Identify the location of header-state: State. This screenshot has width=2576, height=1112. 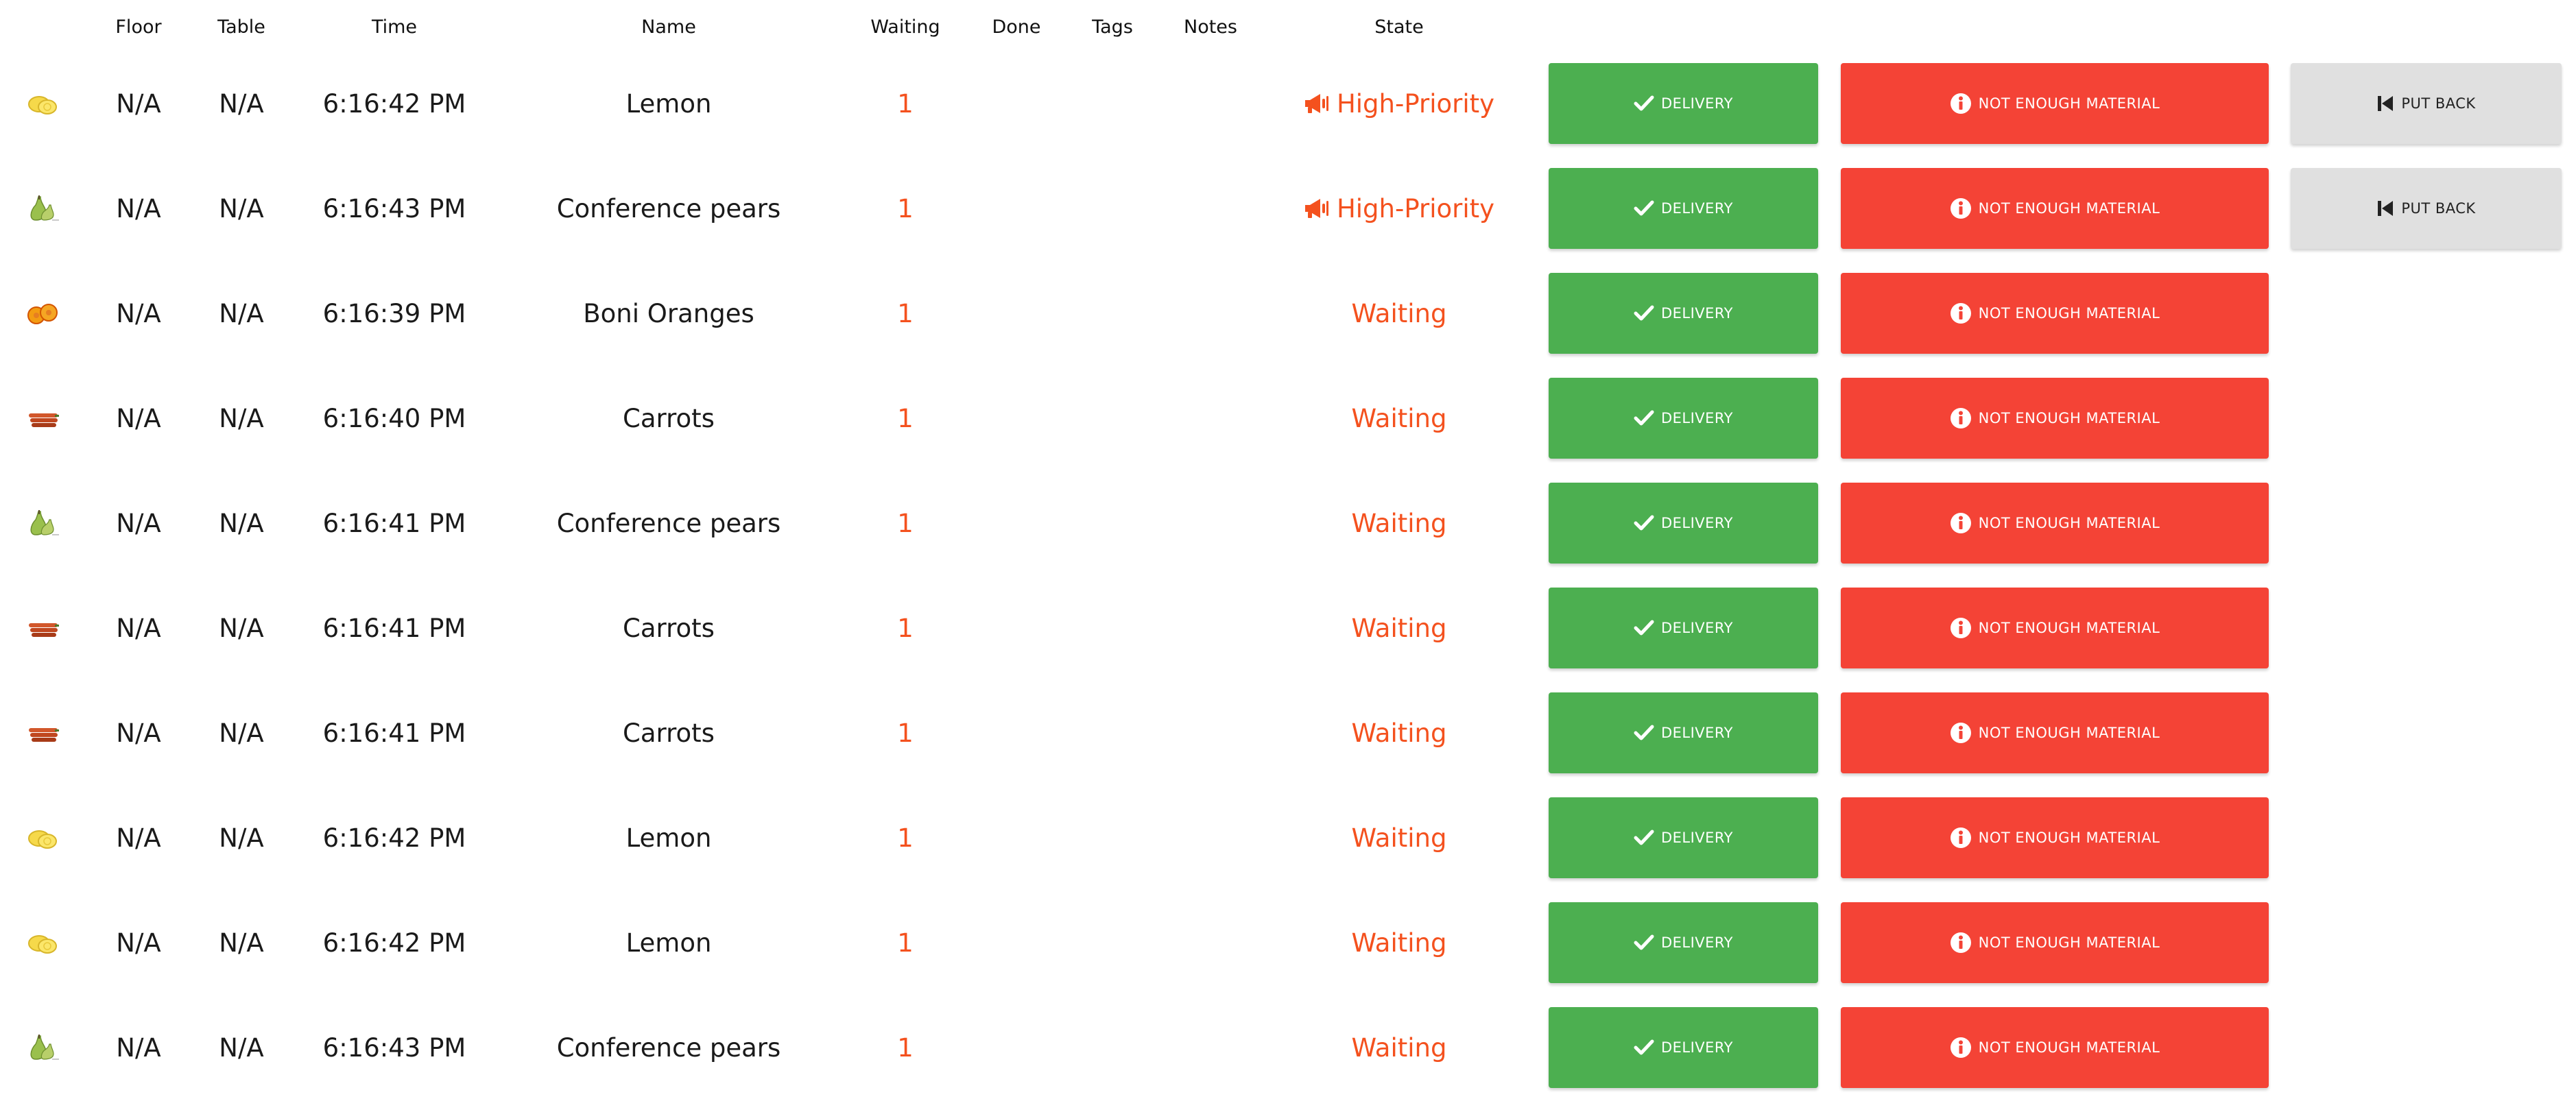
(1399, 27).